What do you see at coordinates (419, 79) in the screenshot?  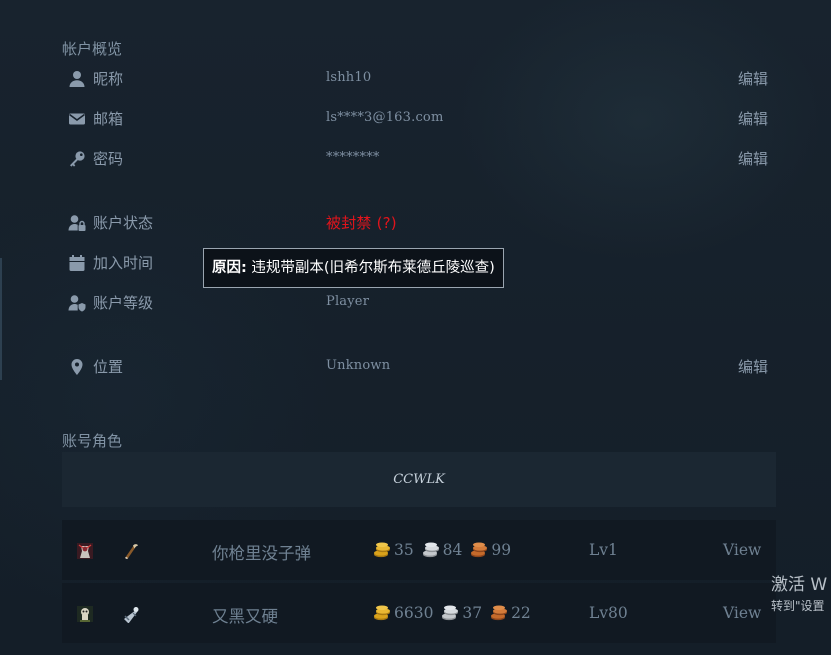 I see `nickname-row: 昵称 lshh10 编辑` at bounding box center [419, 79].